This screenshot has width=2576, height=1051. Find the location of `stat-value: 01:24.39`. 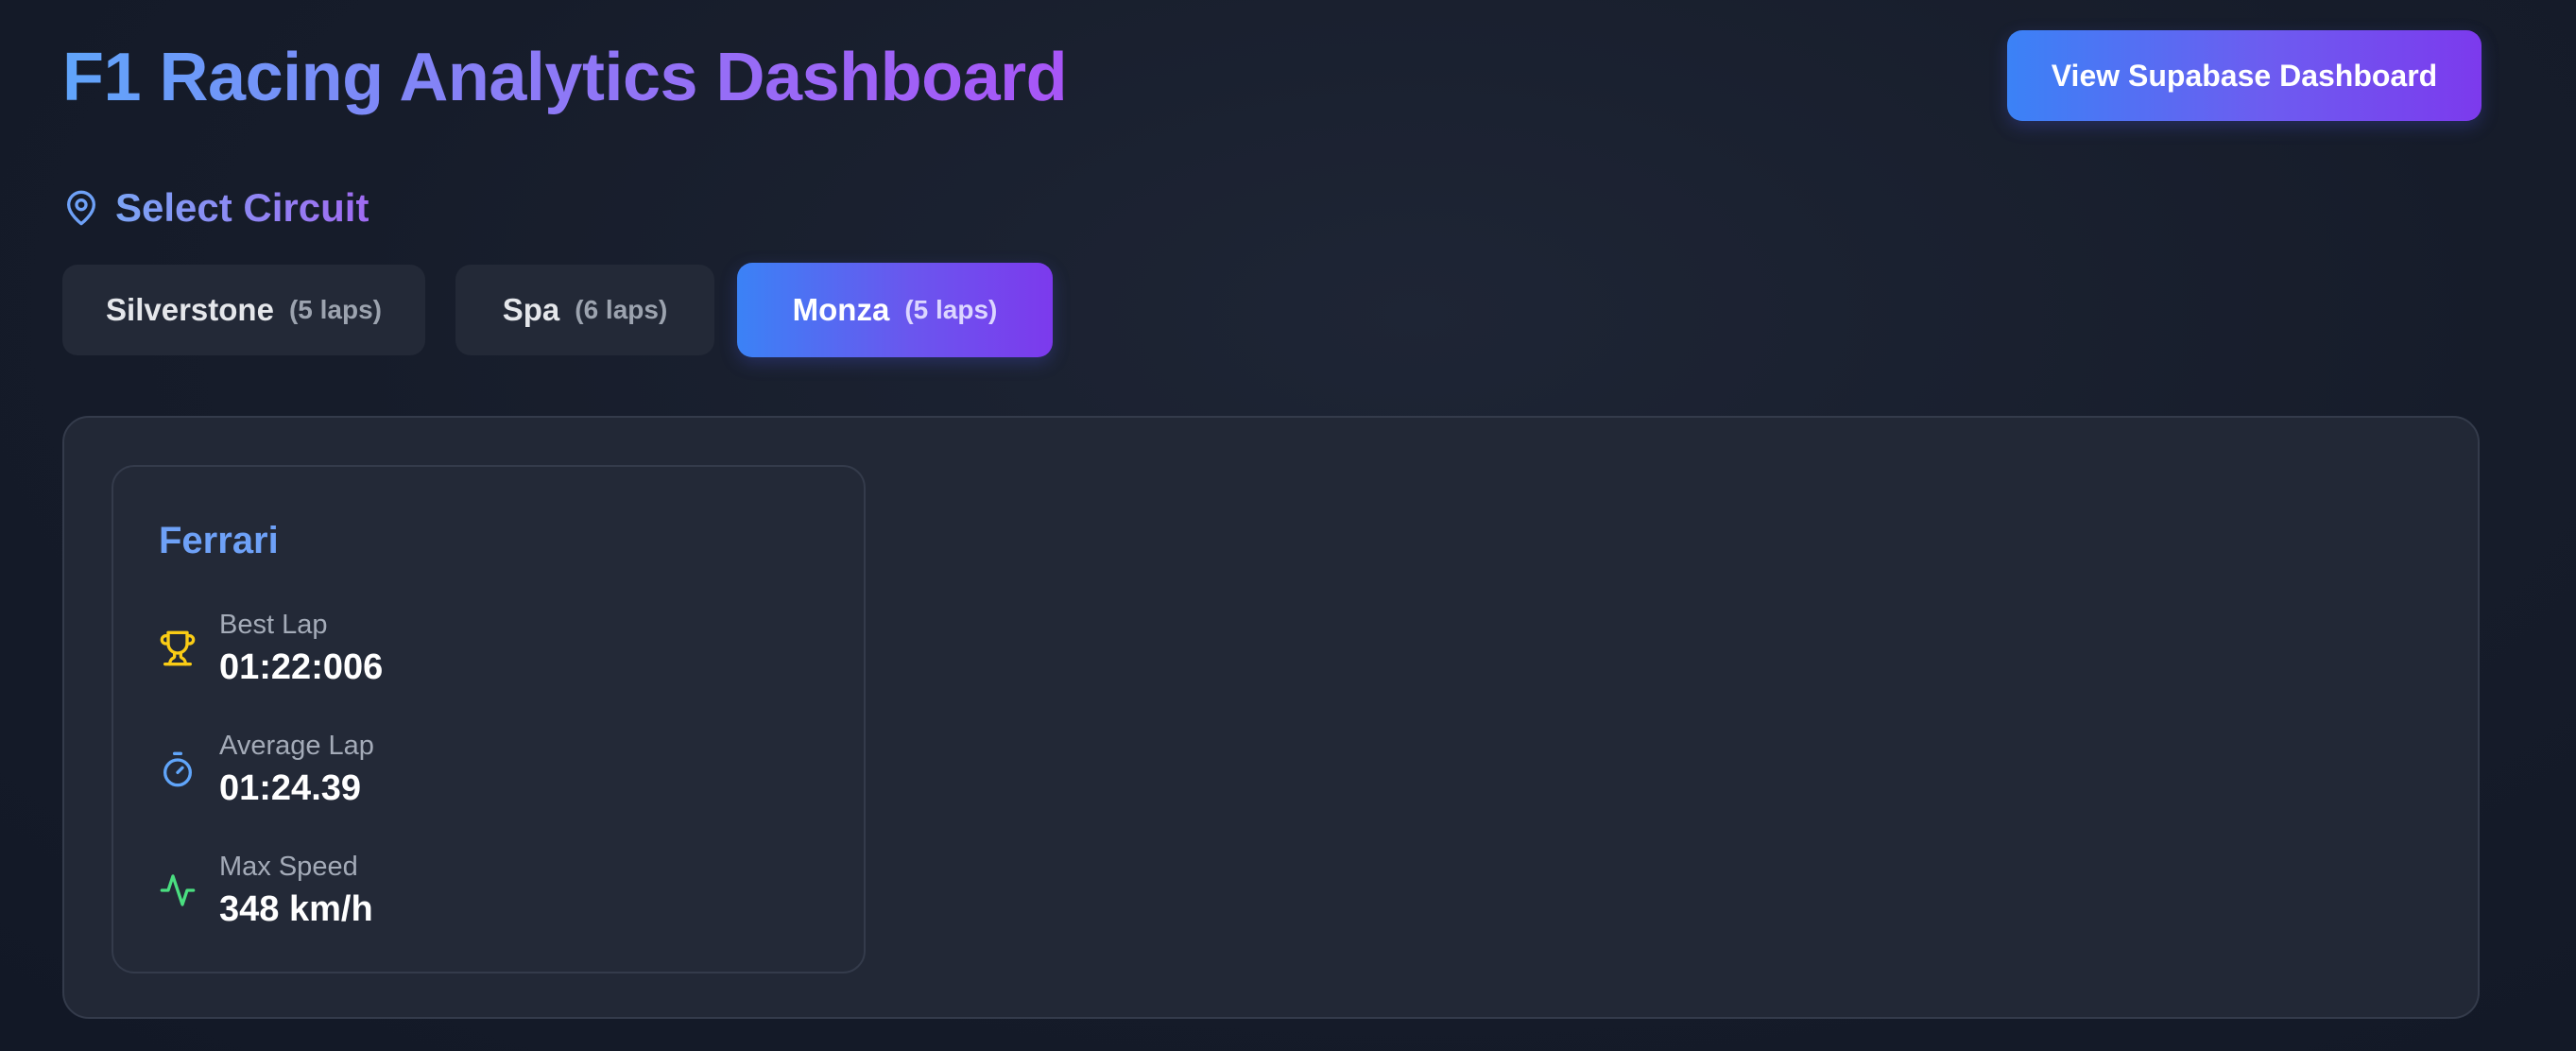

stat-value: 01:24.39 is located at coordinates (290, 788).